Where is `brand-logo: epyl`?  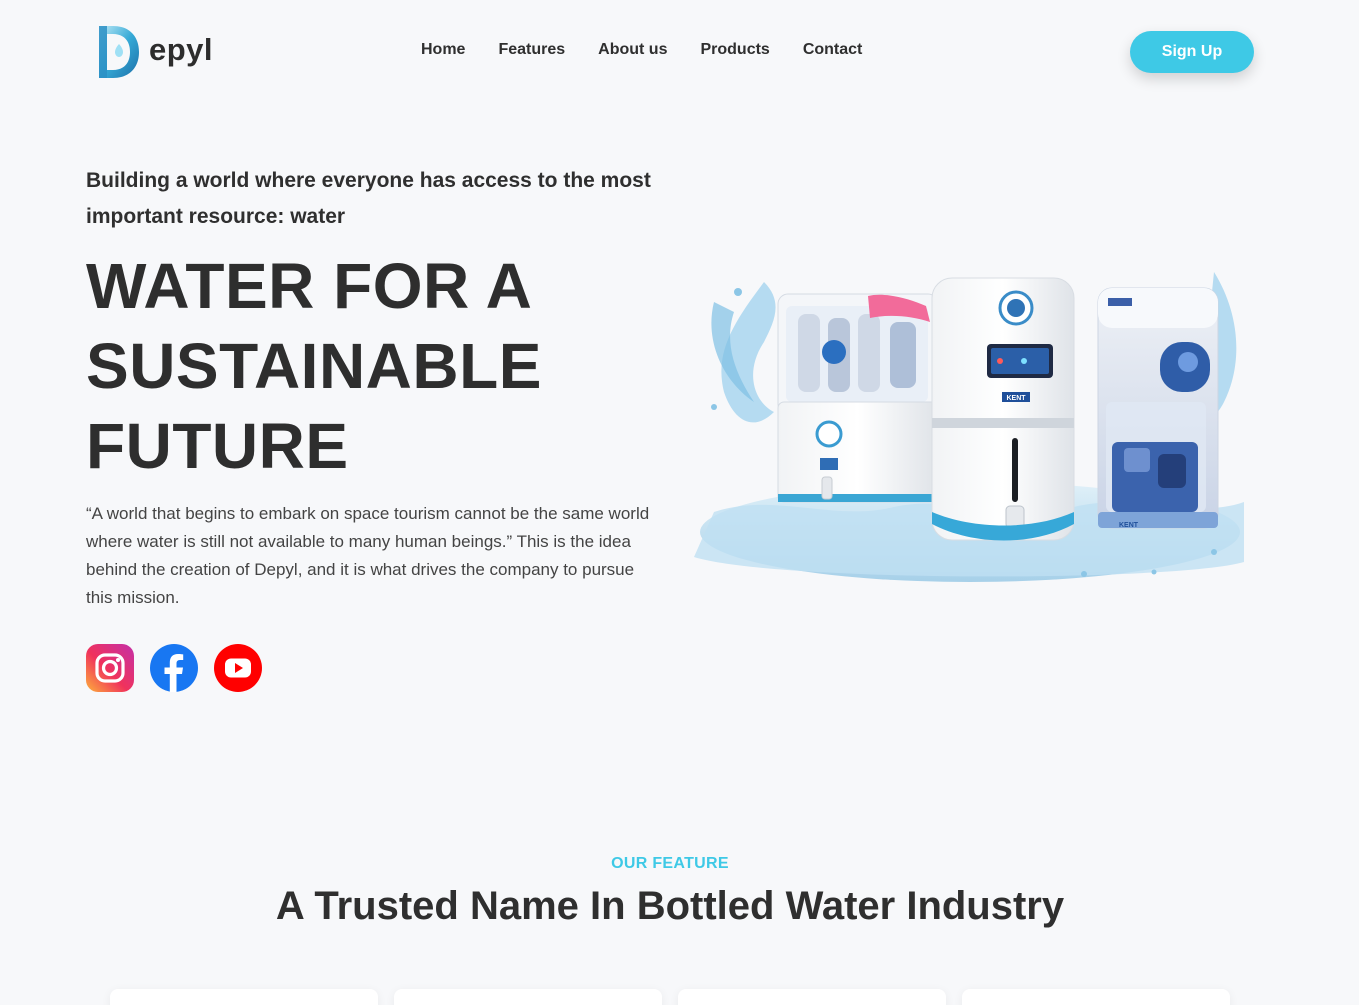
brand-logo: epyl is located at coordinates (154, 51).